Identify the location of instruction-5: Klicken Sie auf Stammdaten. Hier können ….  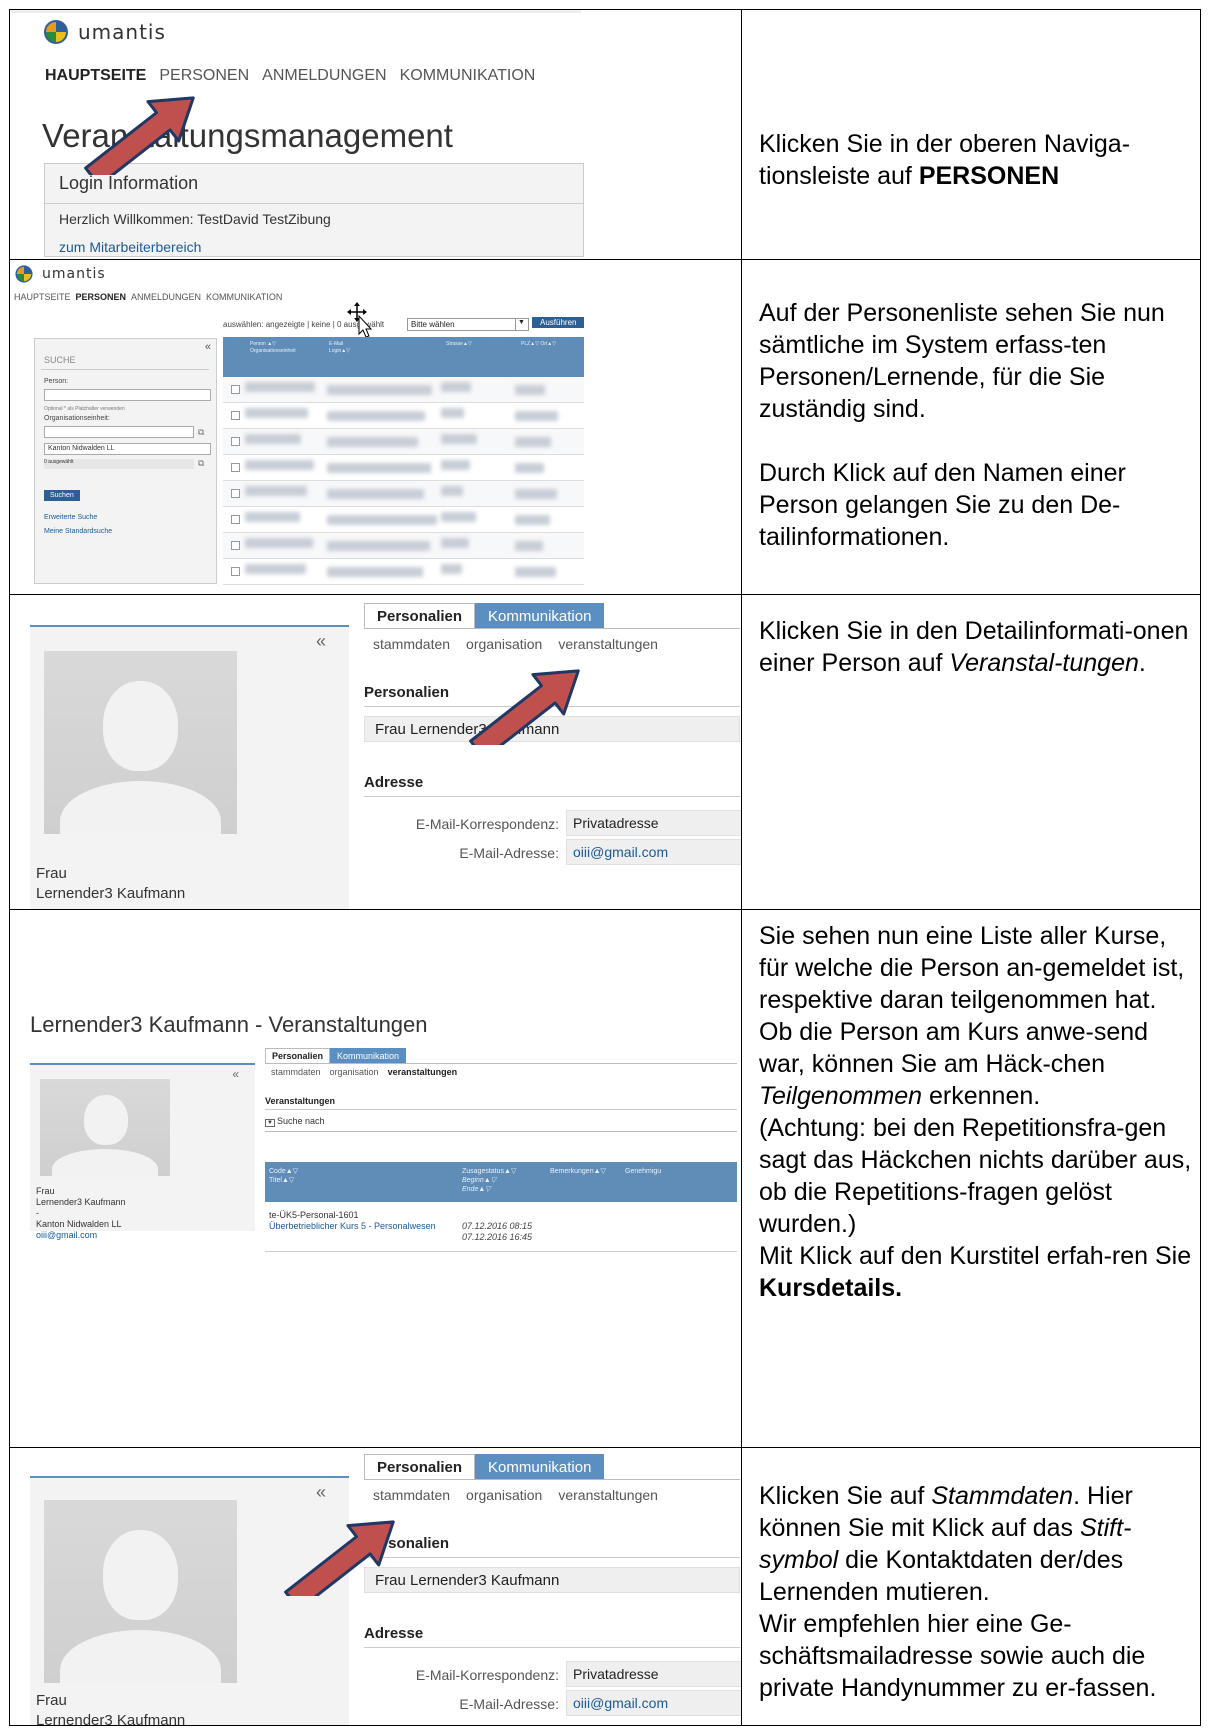
(977, 1592).